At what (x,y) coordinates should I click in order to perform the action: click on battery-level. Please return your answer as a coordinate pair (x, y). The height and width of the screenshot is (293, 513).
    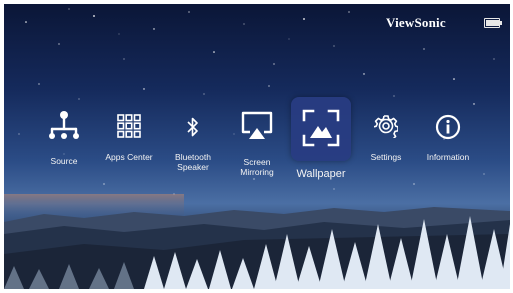
    Looking at the image, I should click on (492, 23).